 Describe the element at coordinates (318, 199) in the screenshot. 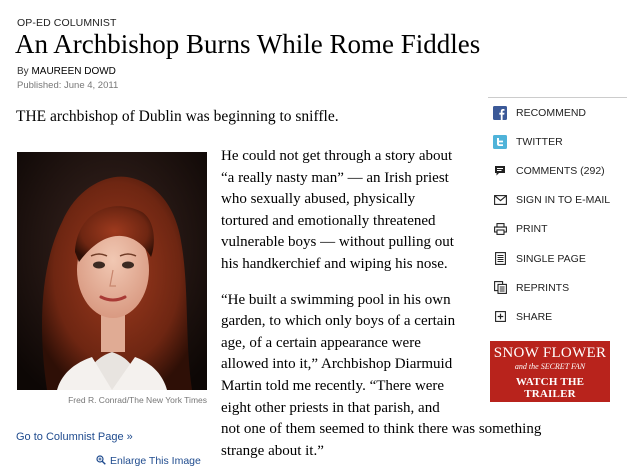

I see `text-line: who sexually abused, physically` at that location.